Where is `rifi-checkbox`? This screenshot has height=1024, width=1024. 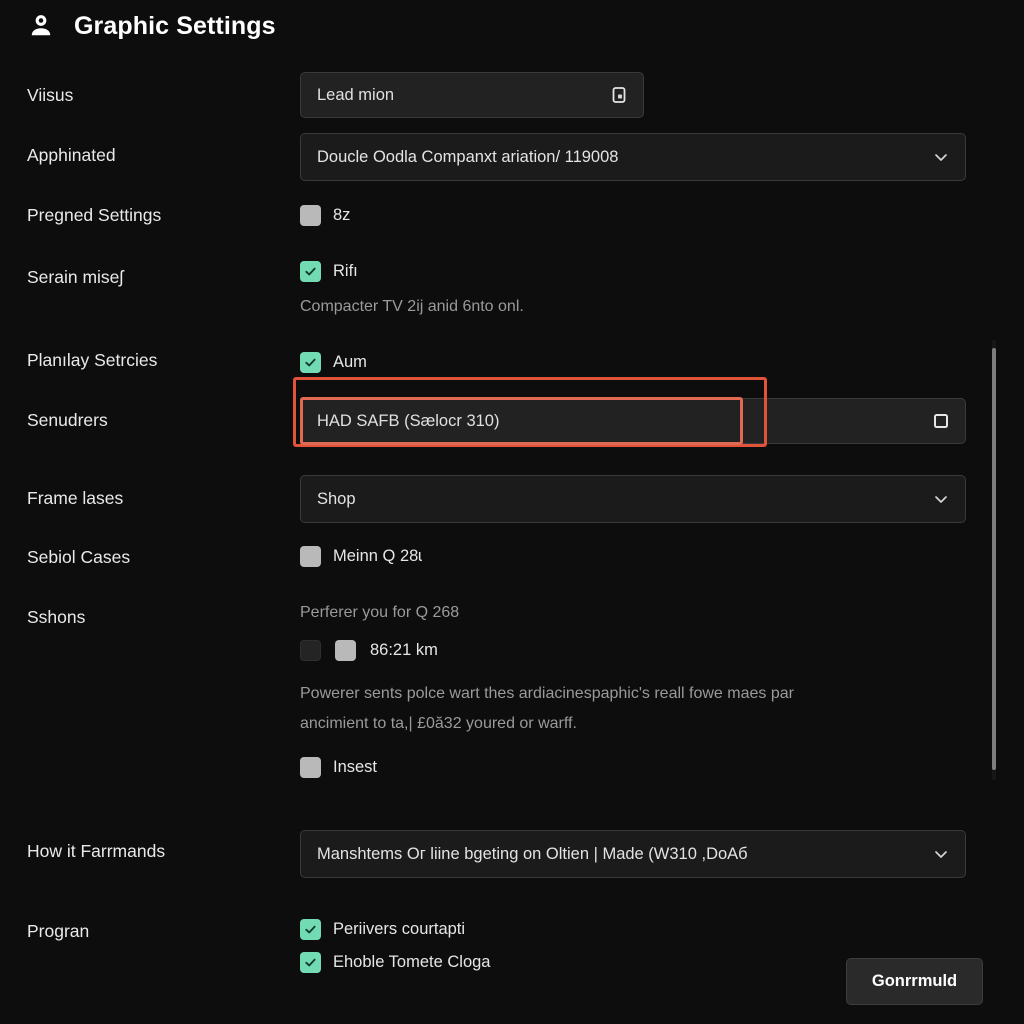 rifi-checkbox is located at coordinates (310, 271).